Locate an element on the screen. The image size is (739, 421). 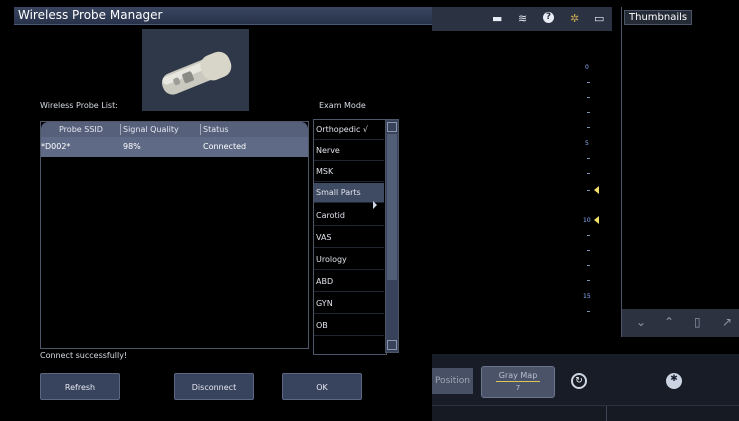
probe-status: Connected is located at coordinates (225, 146).